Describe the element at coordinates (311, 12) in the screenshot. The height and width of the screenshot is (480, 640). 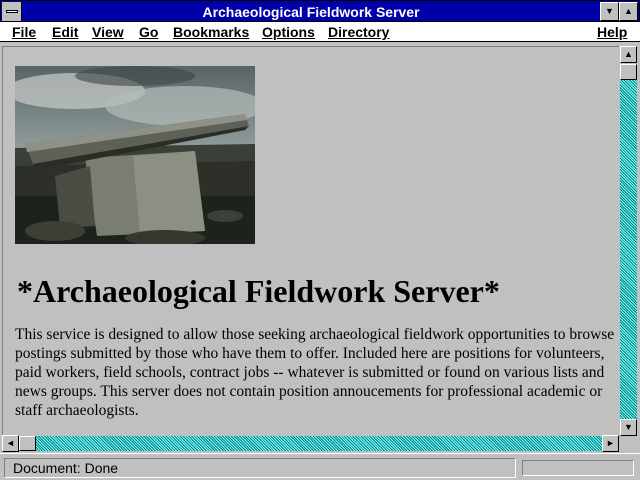
I see `window-title: Archaeological Fieldwork Server` at that location.